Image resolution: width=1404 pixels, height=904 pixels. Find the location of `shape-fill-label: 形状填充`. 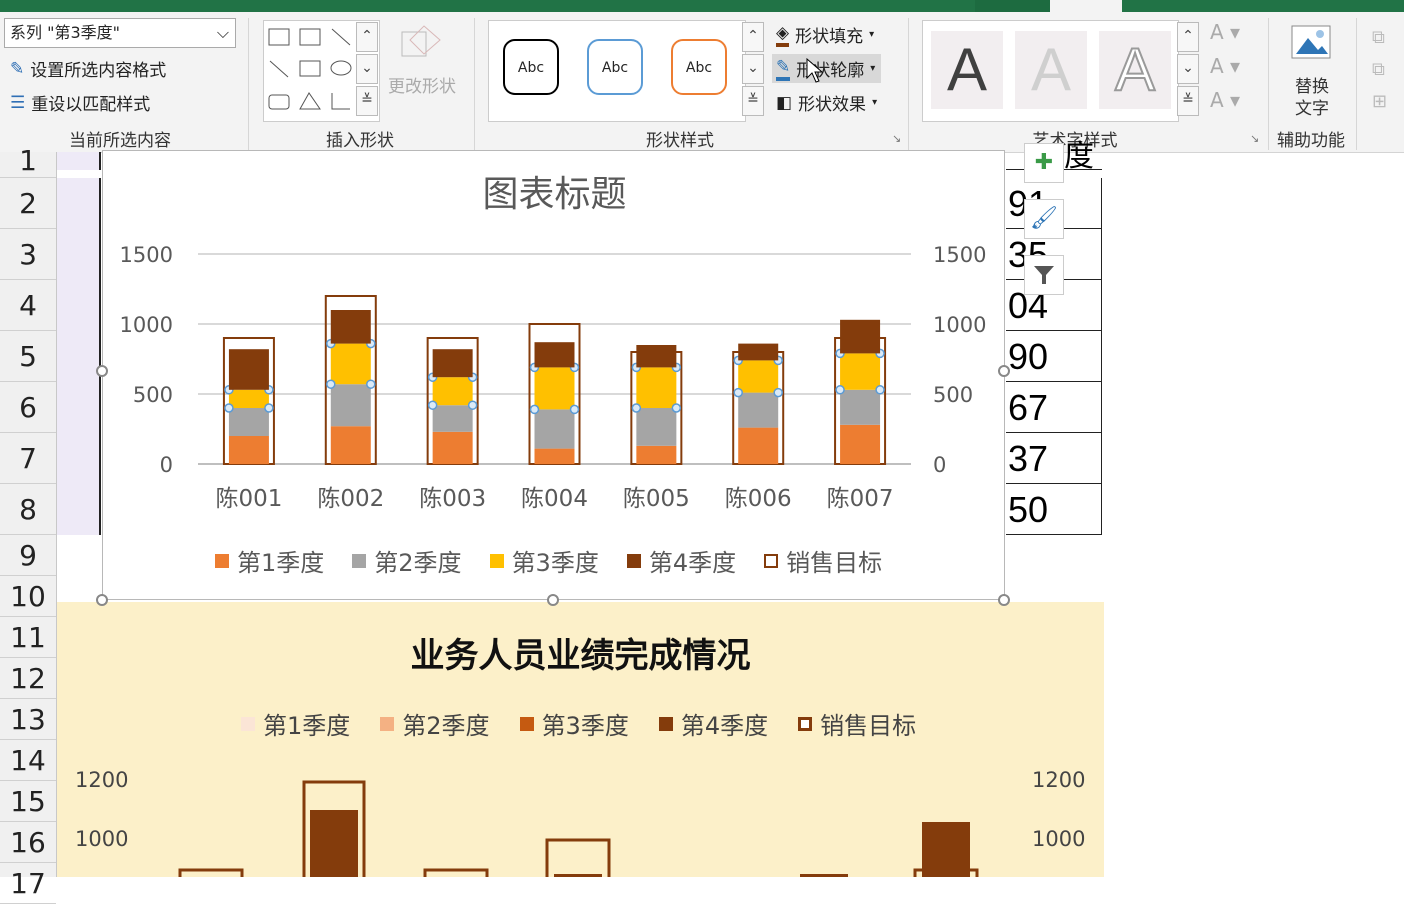

shape-fill-label: 形状填充 is located at coordinates (829, 37).